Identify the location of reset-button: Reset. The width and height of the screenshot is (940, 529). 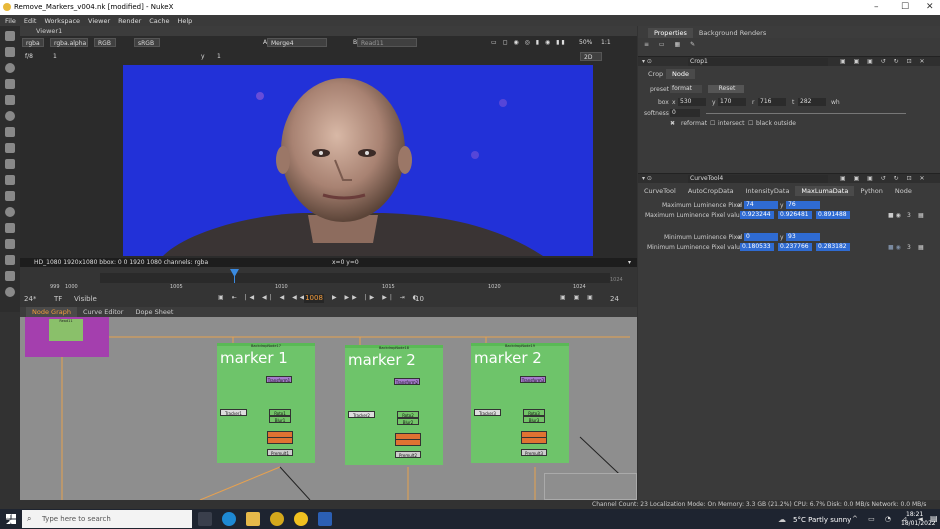
(726, 89).